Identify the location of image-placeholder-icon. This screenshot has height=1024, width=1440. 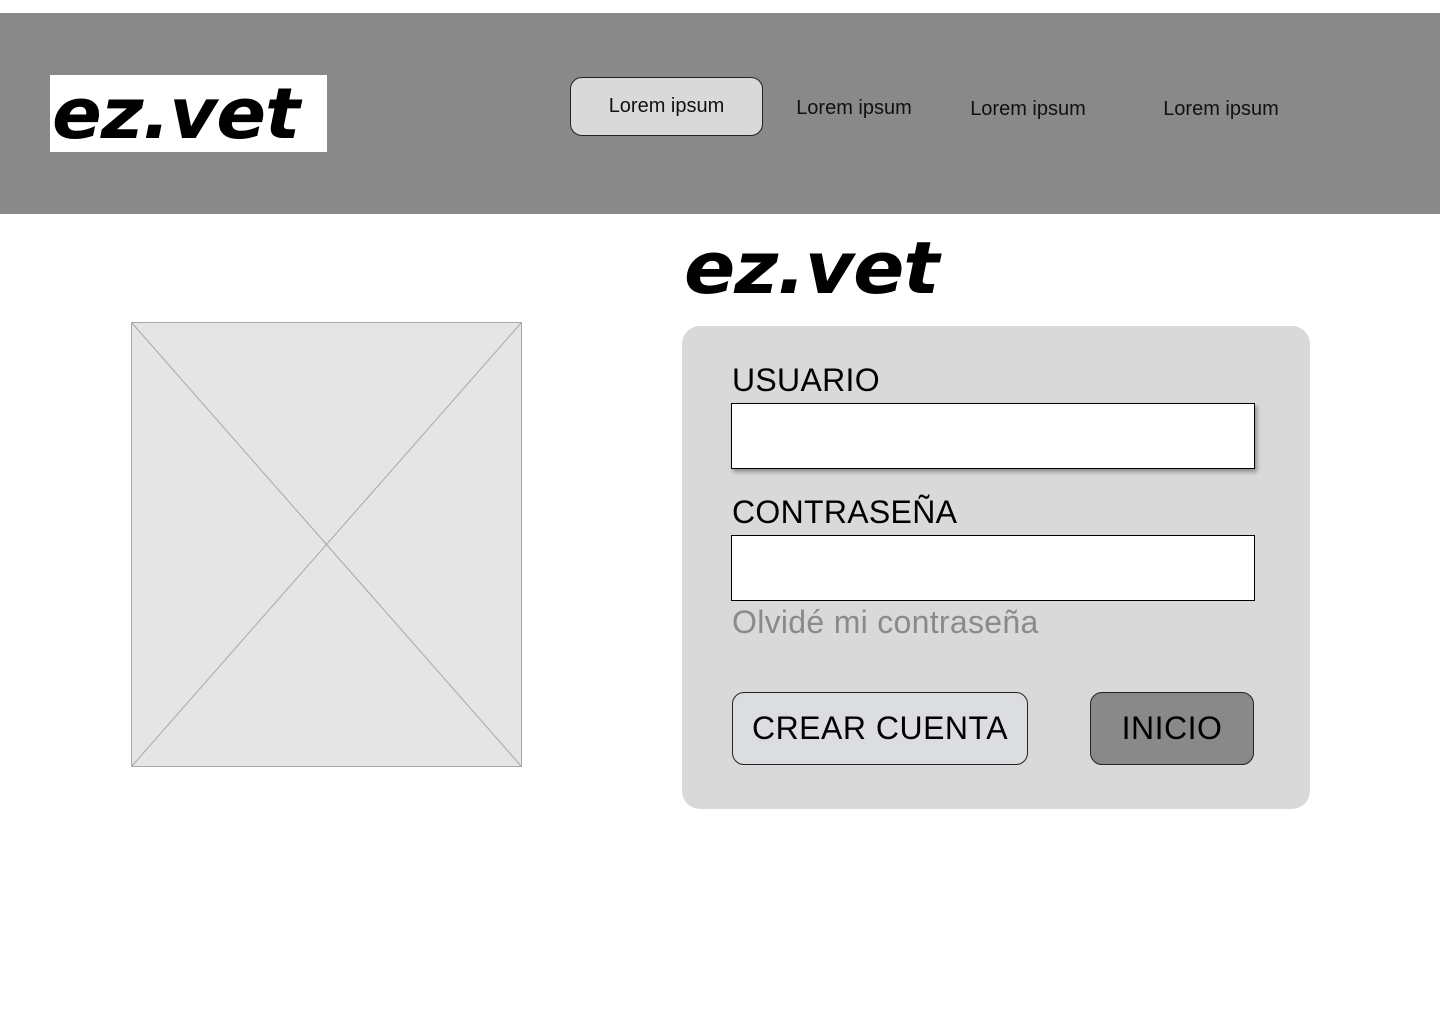
(326, 544).